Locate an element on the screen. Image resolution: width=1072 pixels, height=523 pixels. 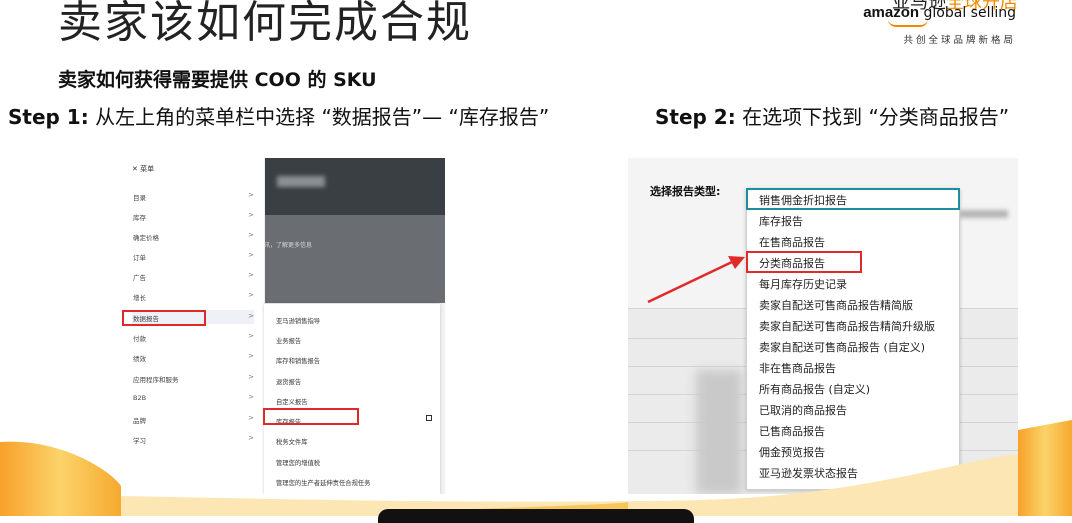
step-2-label: Step 2: is located at coordinates (695, 117).